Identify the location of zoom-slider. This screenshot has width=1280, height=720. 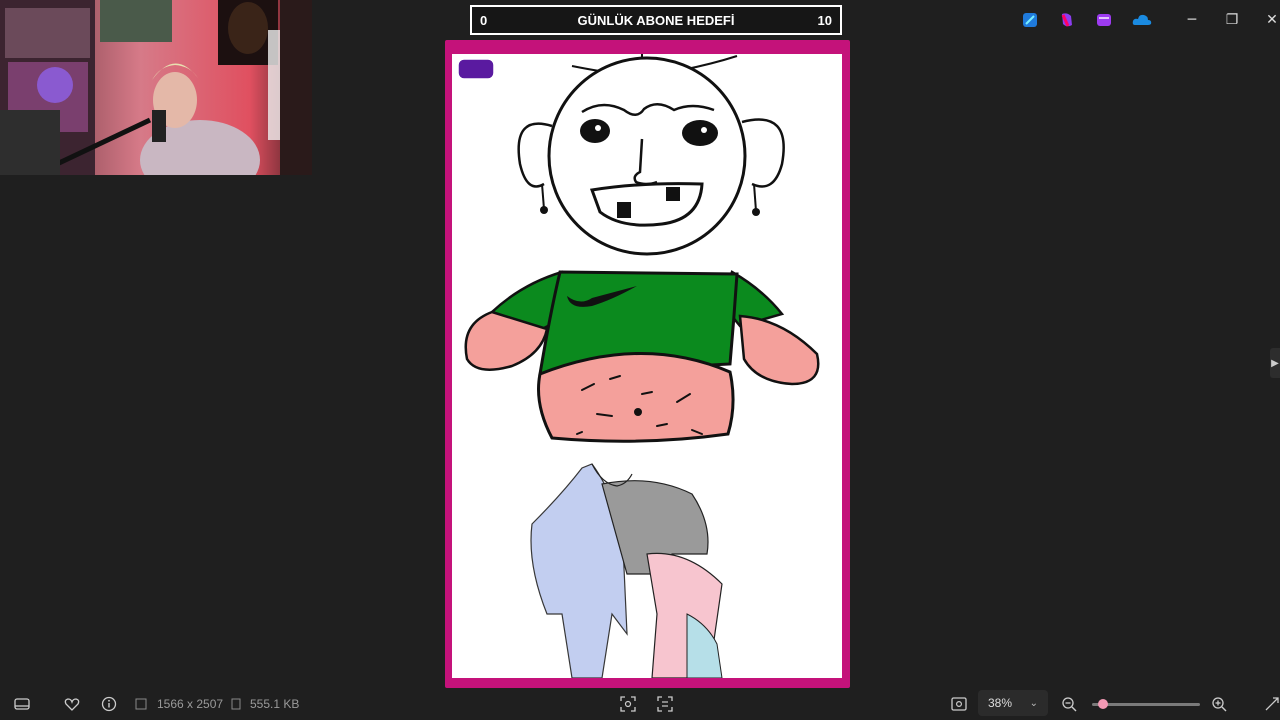
(1146, 704).